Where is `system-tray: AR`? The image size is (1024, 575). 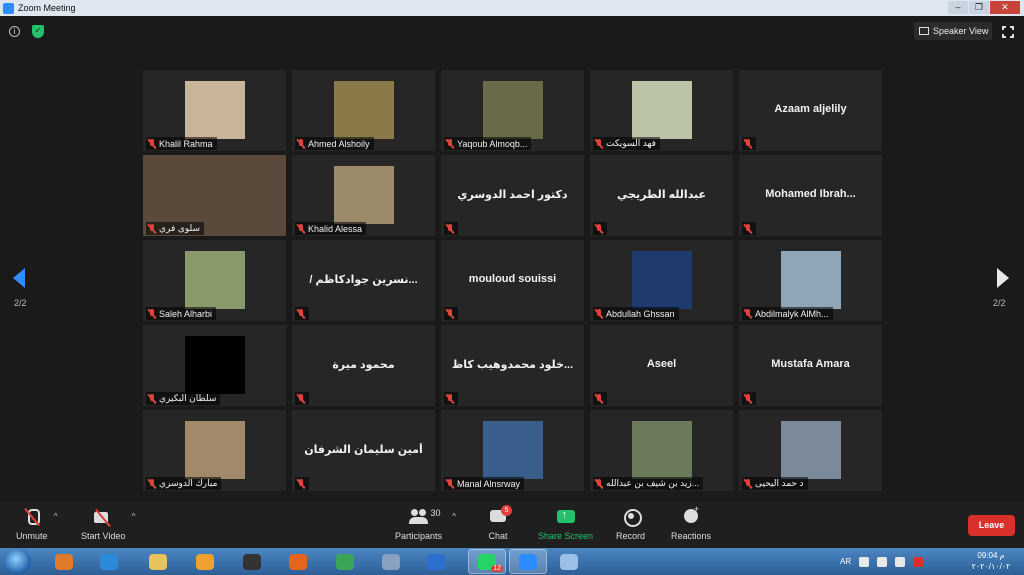 system-tray: AR is located at coordinates (882, 561).